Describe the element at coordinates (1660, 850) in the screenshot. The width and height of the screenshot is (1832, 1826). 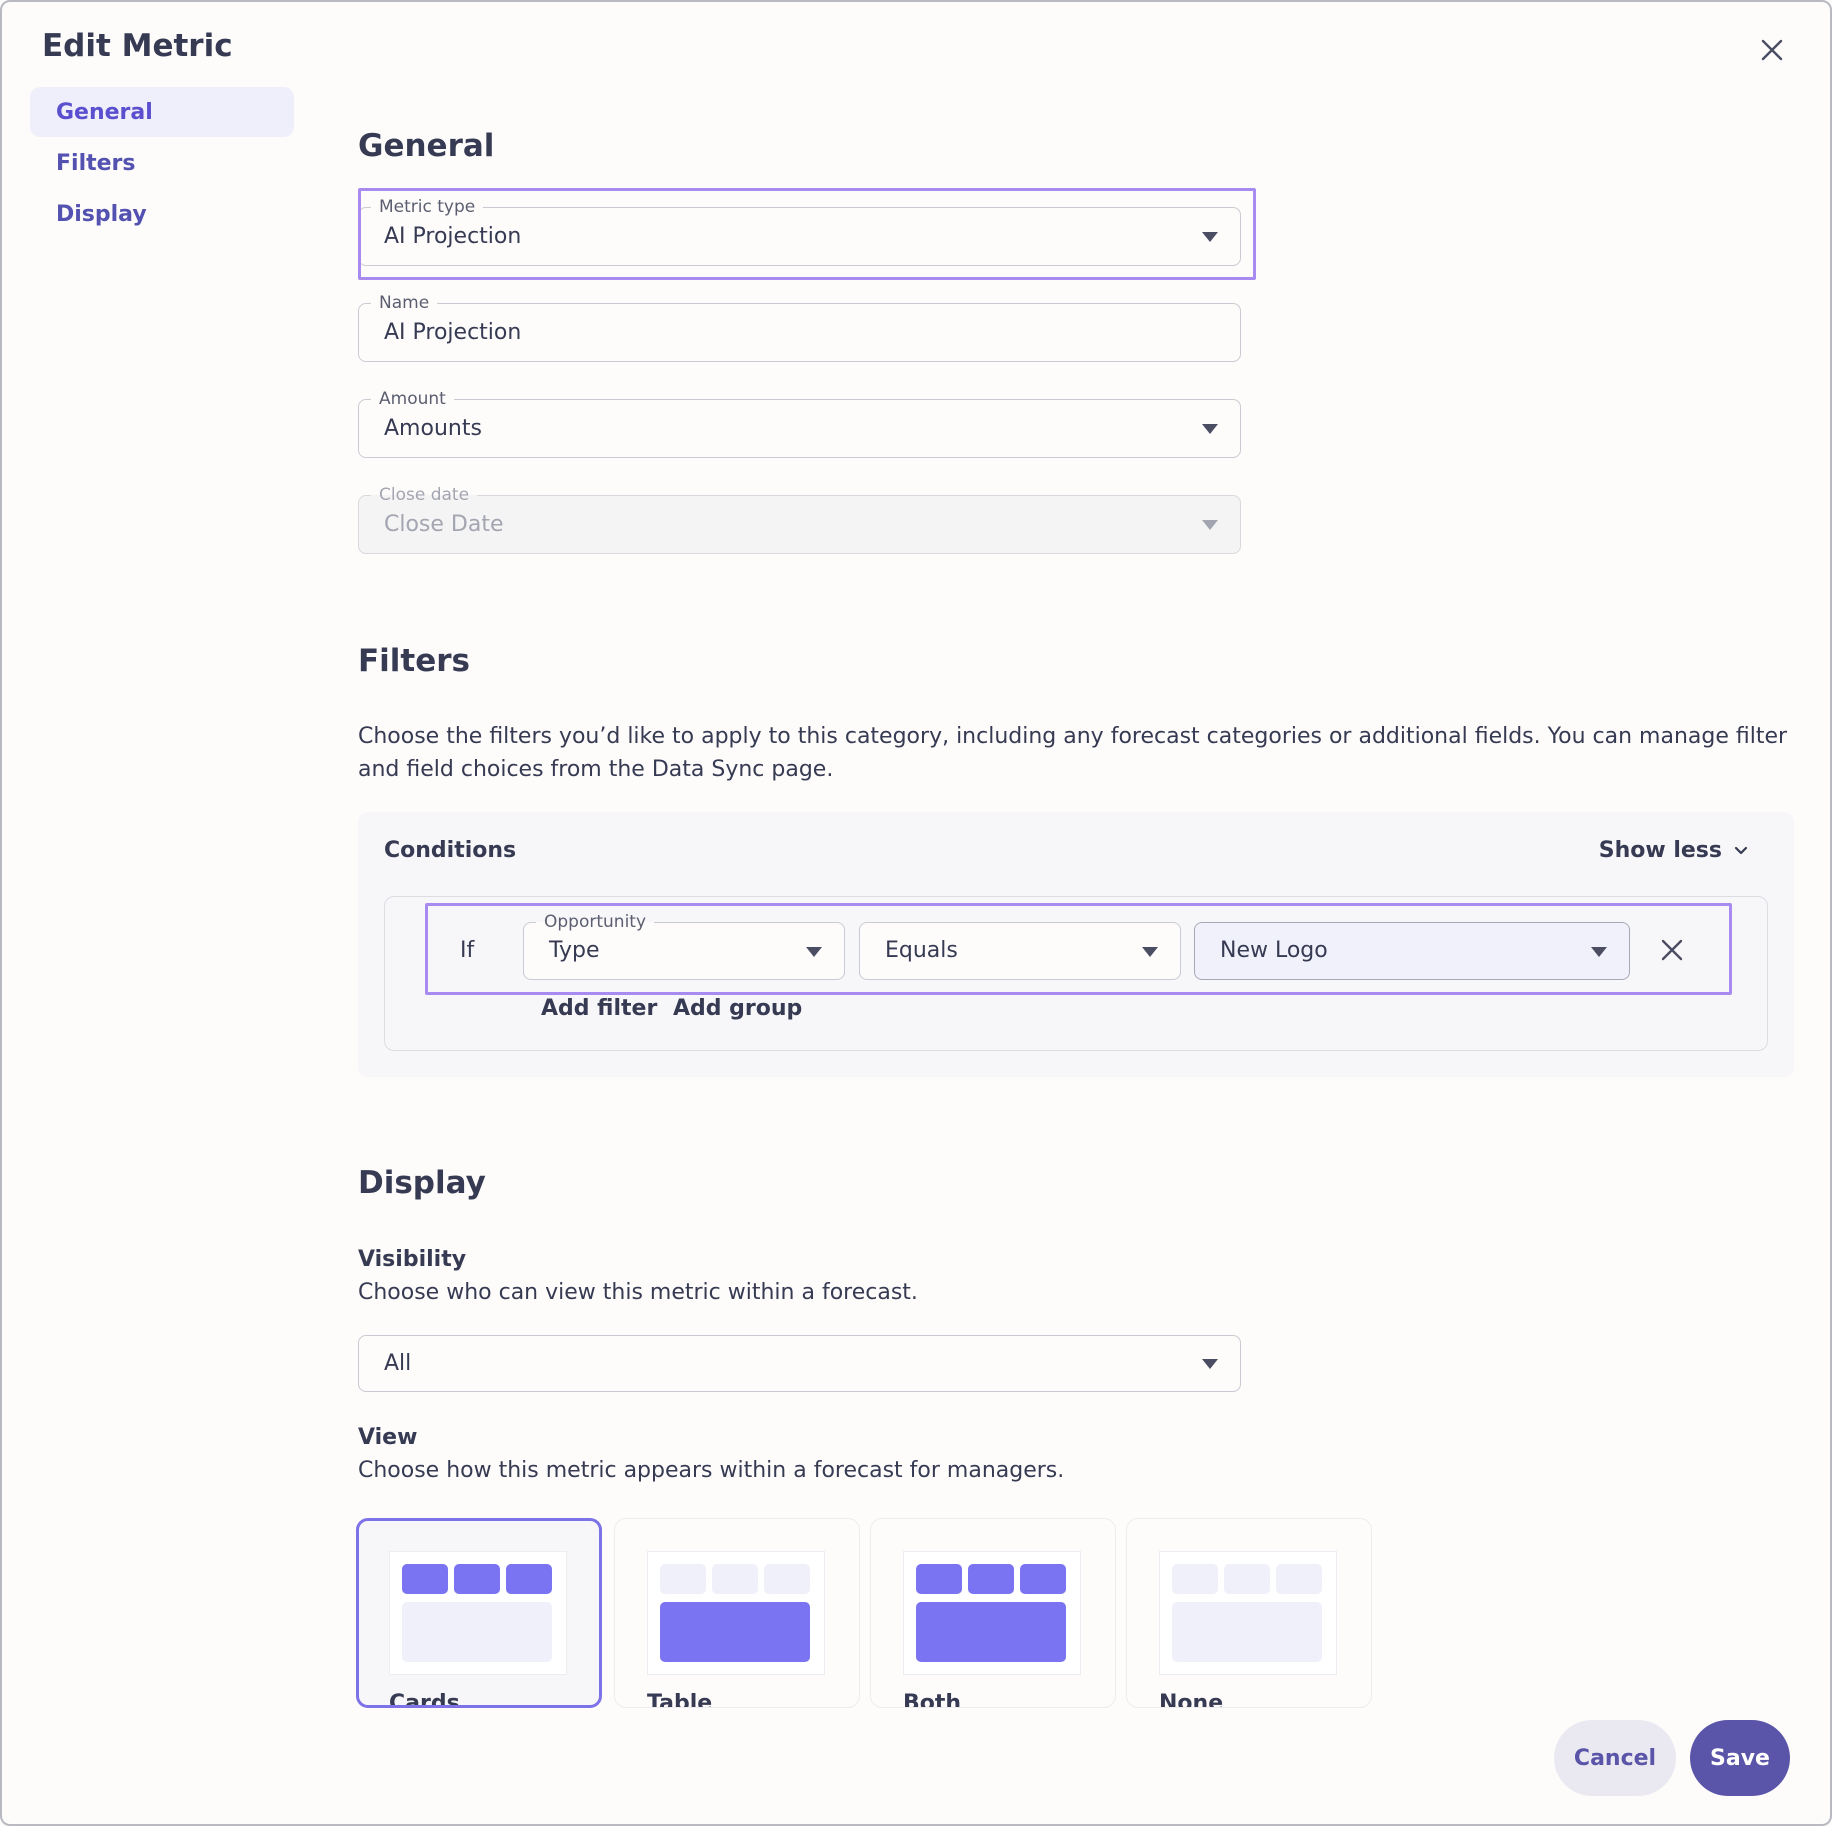
I see `show-less-label: Show less` at that location.